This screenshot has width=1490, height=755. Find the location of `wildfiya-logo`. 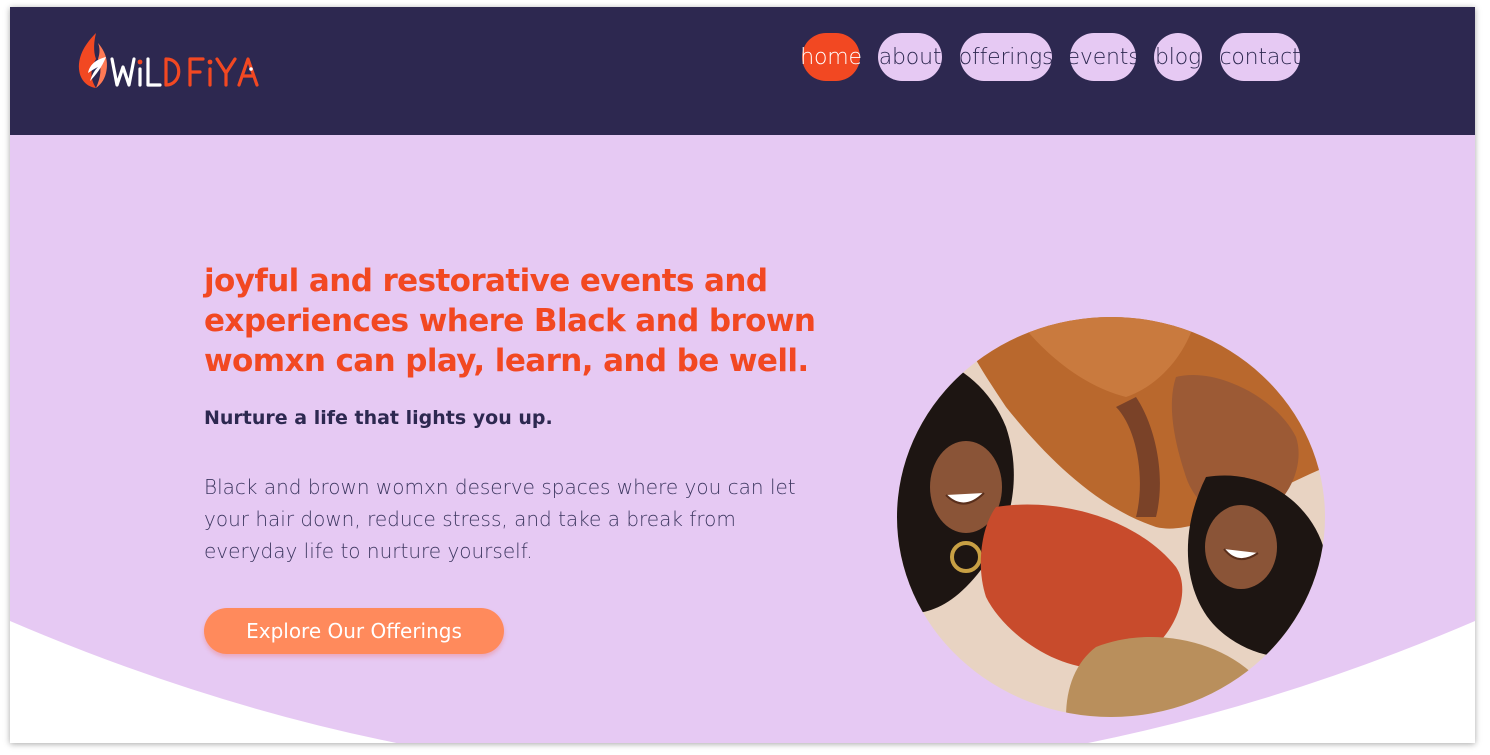

wildfiya-logo is located at coordinates (176, 60).